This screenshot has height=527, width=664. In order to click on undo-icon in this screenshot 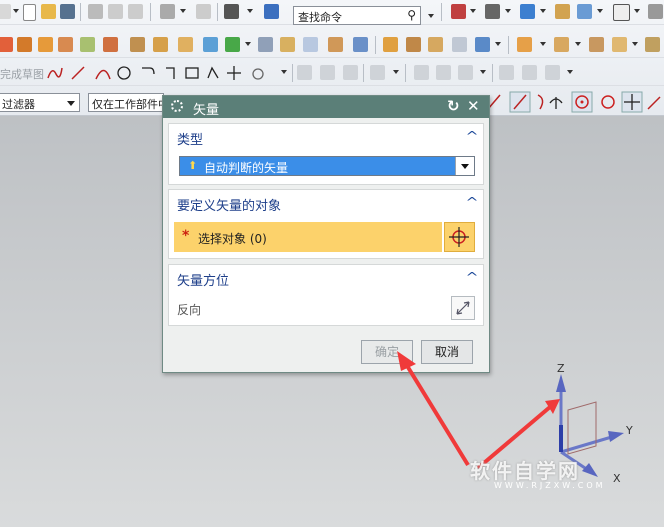, I will do `click(167, 11)`.